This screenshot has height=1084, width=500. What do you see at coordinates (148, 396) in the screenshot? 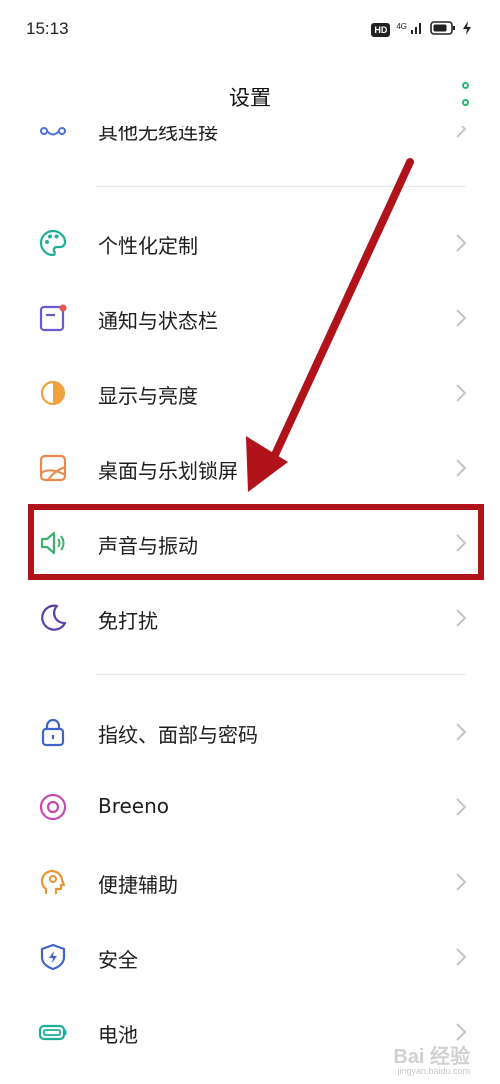
I see `settings-item-label: 显示与亮度` at bounding box center [148, 396].